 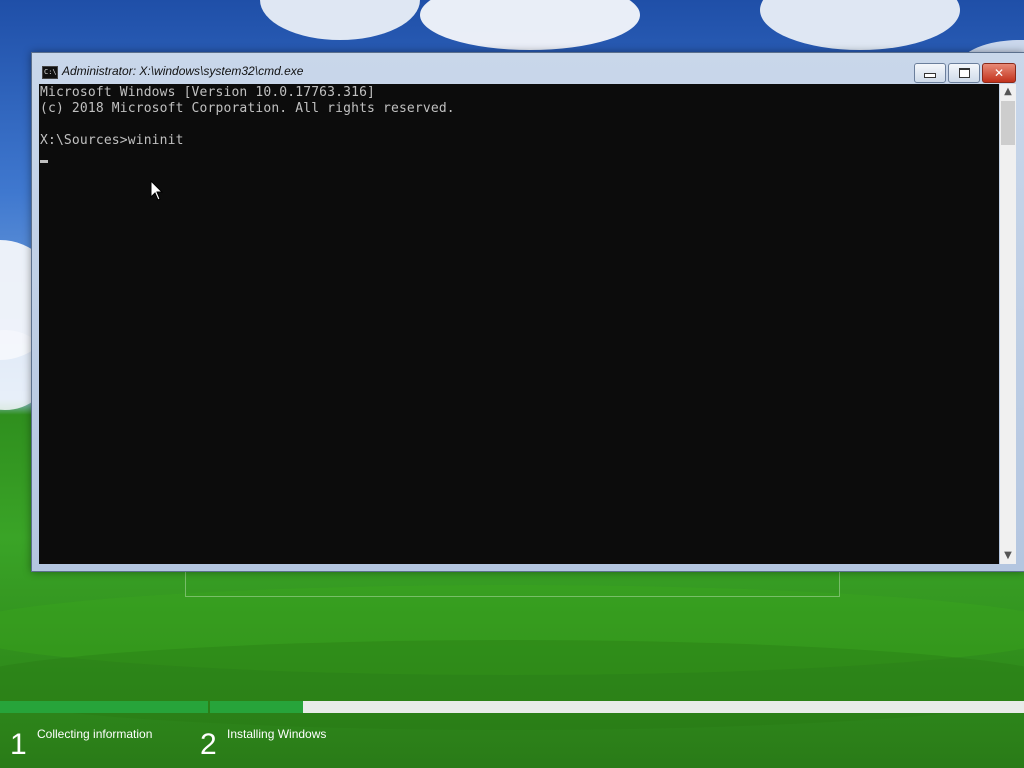 I want to click on minimize-icon, so click(x=930, y=75).